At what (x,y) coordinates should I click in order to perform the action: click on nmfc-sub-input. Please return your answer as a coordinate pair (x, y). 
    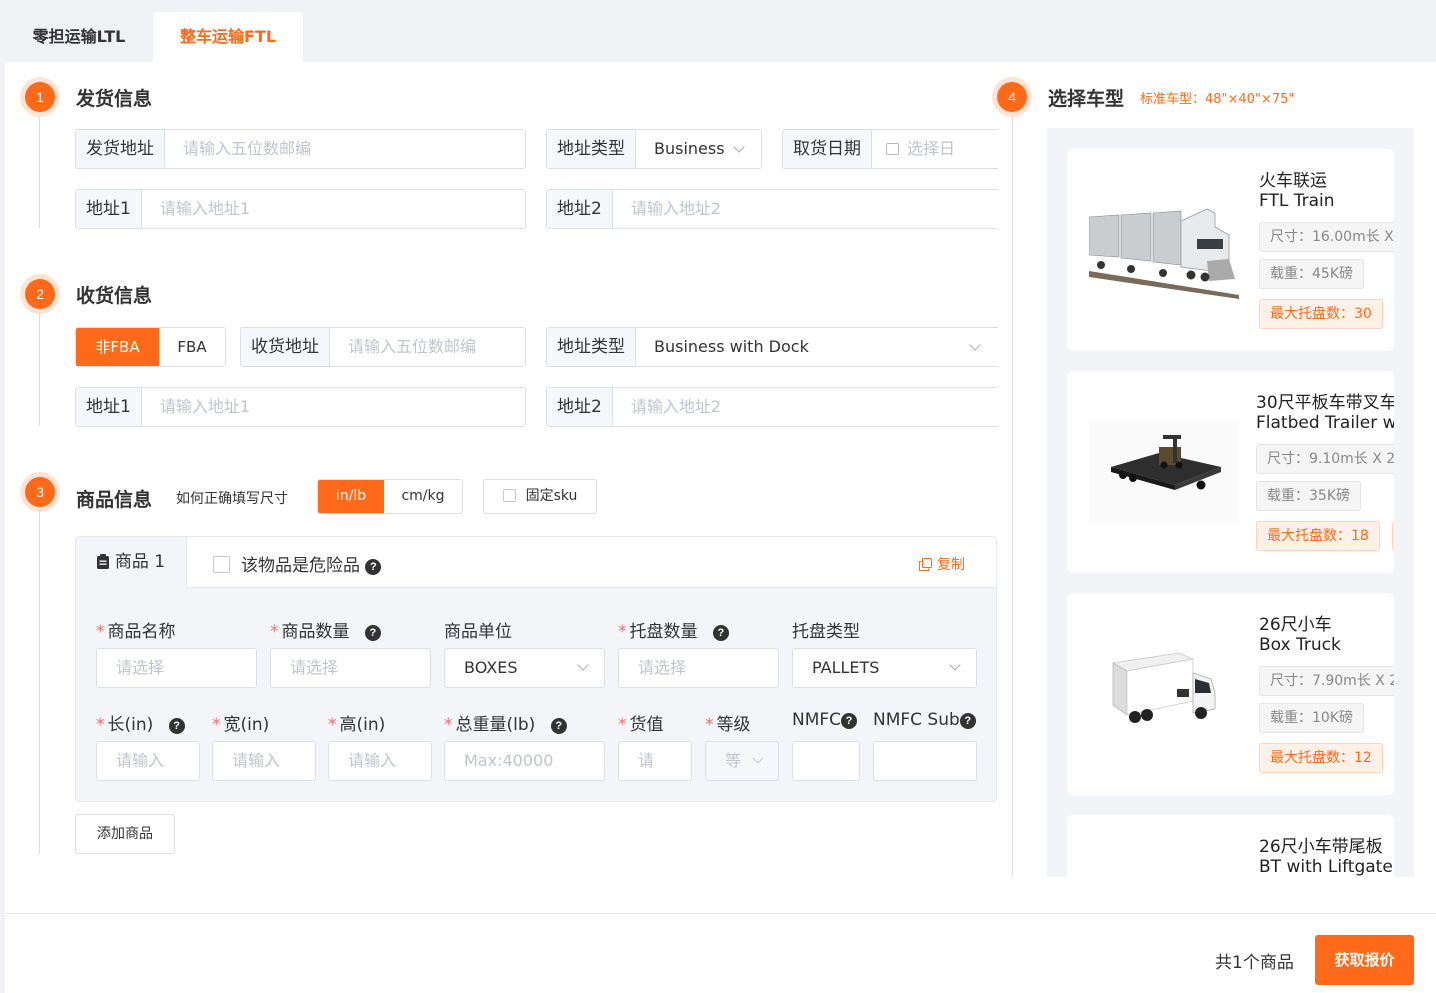
    Looking at the image, I should click on (925, 761).